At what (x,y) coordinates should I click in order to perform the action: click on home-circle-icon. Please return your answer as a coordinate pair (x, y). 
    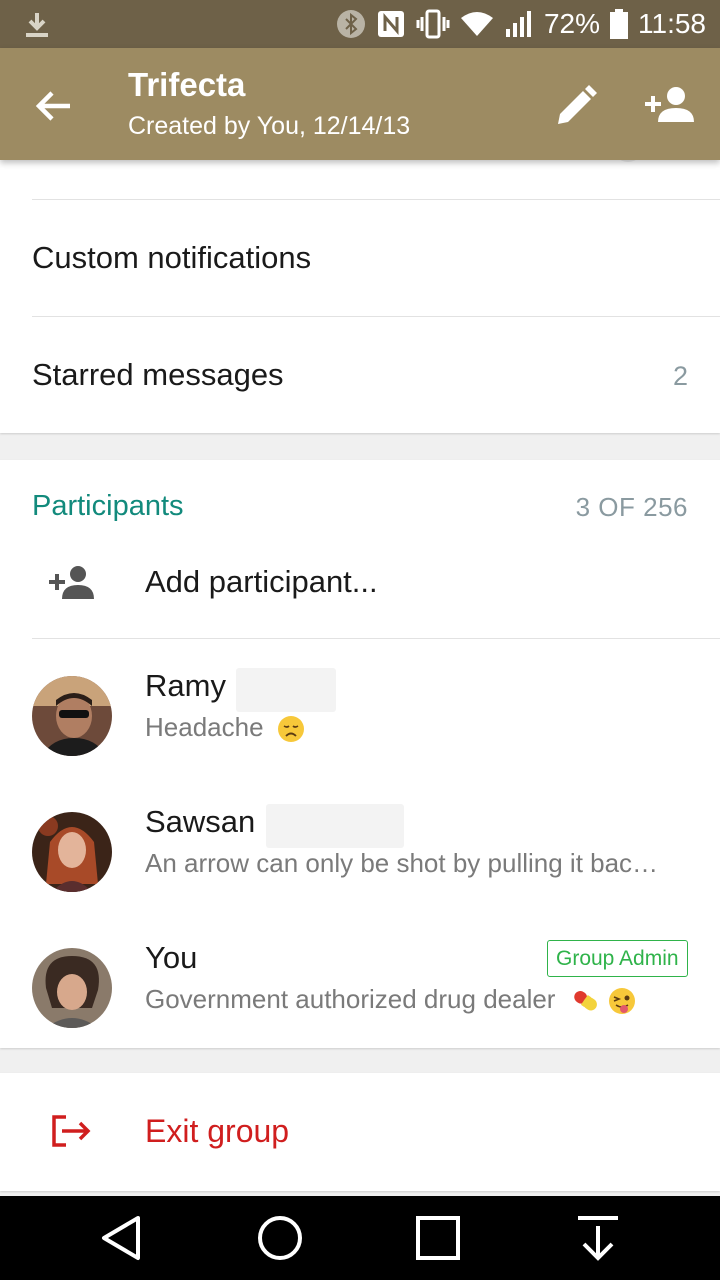
    Looking at the image, I should click on (280, 1238).